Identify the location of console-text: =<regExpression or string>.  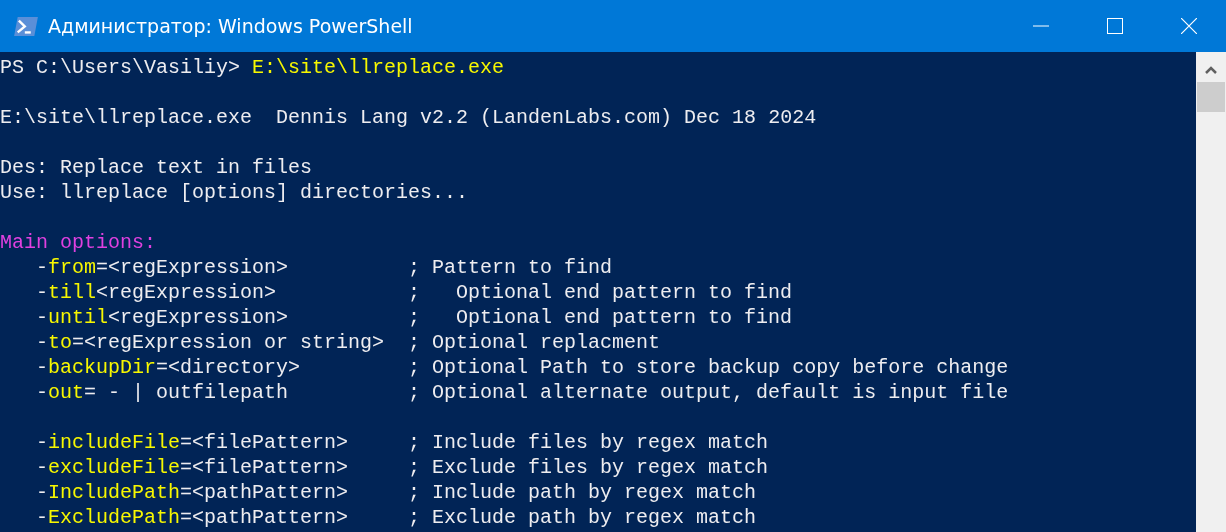
(228, 342).